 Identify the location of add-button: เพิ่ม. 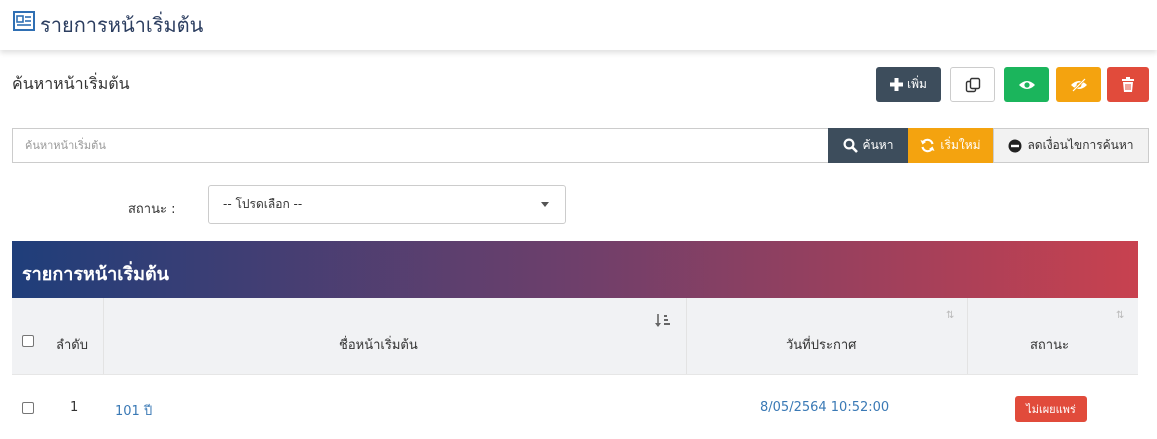
(908, 84).